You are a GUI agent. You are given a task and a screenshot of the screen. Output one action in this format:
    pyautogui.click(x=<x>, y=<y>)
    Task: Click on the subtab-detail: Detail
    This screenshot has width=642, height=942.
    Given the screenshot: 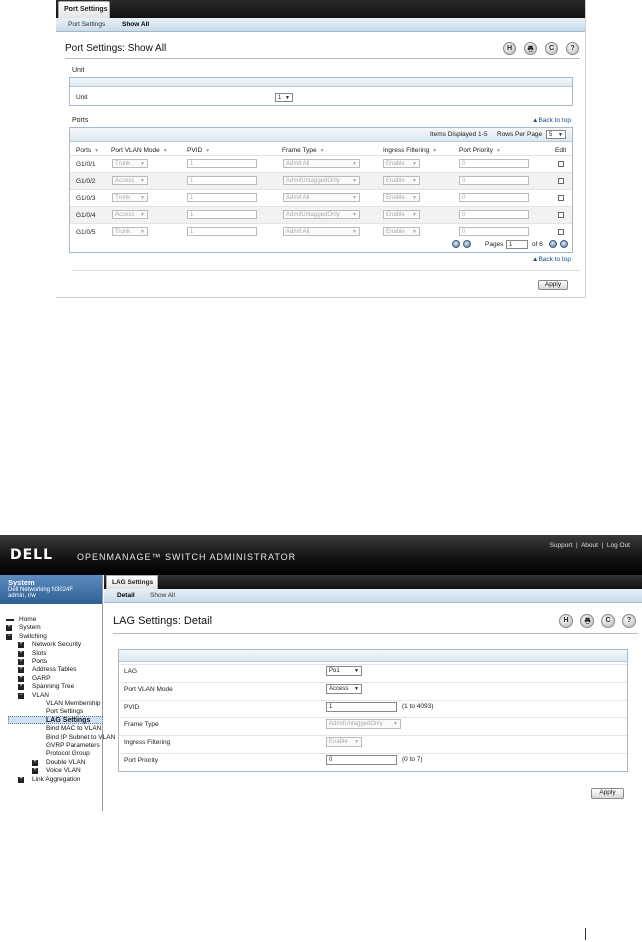 What is the action you would take?
    pyautogui.click(x=126, y=595)
    